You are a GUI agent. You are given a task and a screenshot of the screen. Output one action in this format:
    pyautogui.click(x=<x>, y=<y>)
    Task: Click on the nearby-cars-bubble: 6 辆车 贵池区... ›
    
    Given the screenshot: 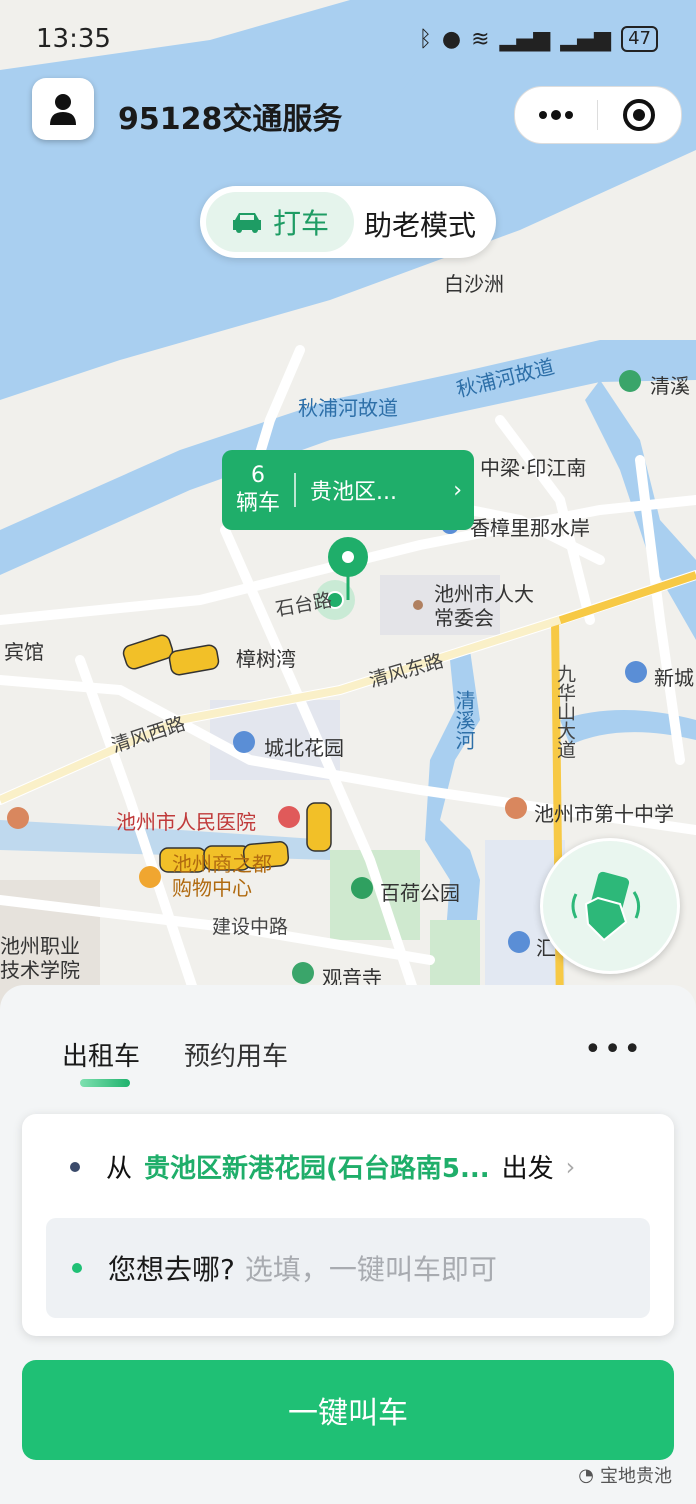 What is the action you would take?
    pyautogui.click(x=348, y=490)
    